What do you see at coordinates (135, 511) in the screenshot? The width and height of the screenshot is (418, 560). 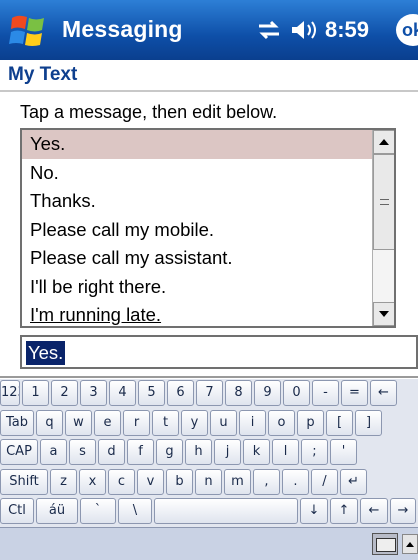 I see `keyboard-key: \` at bounding box center [135, 511].